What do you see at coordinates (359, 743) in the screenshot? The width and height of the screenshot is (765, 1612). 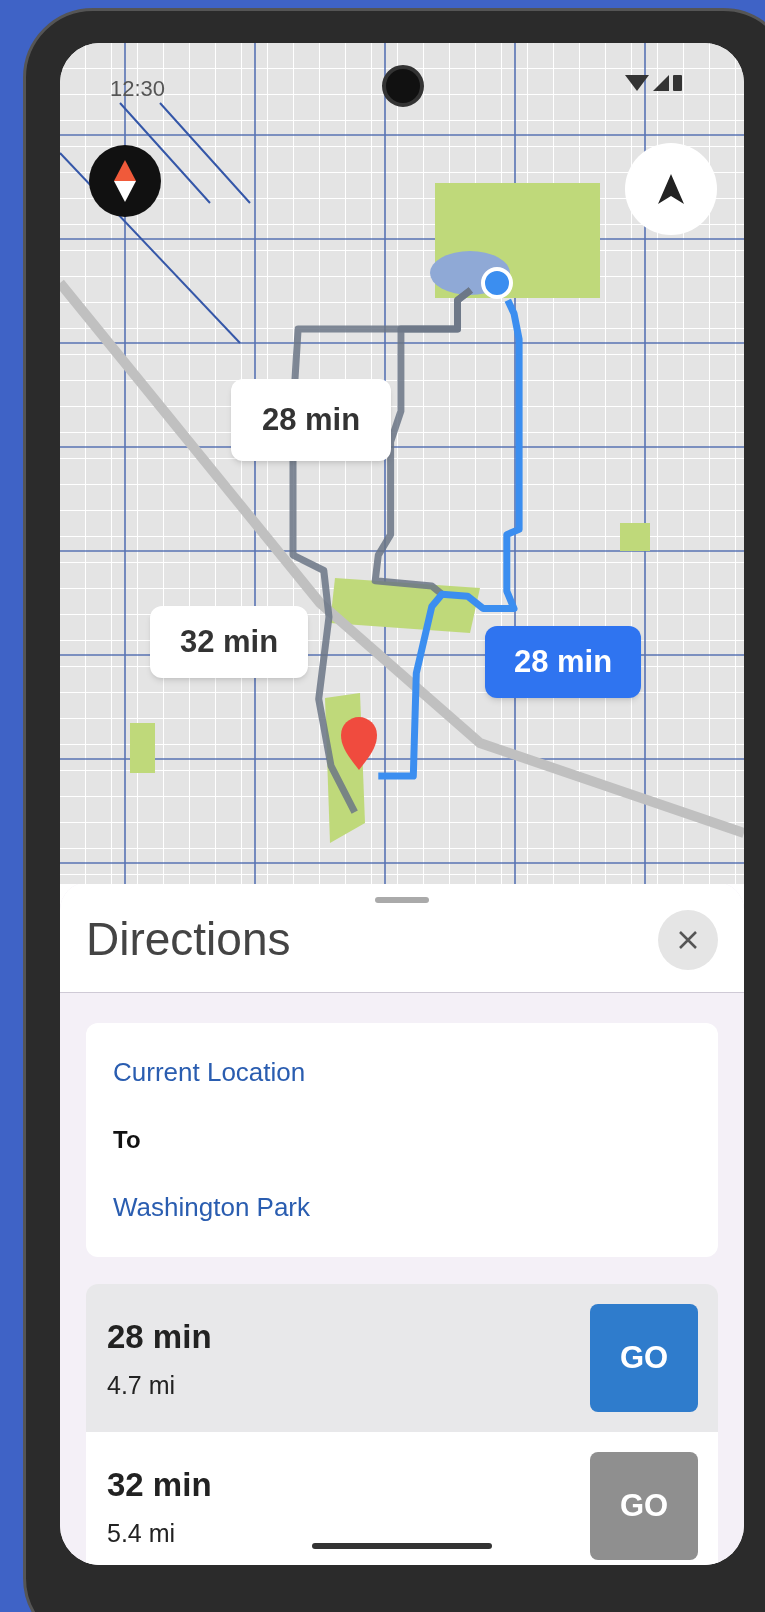 I see `pin-icon` at bounding box center [359, 743].